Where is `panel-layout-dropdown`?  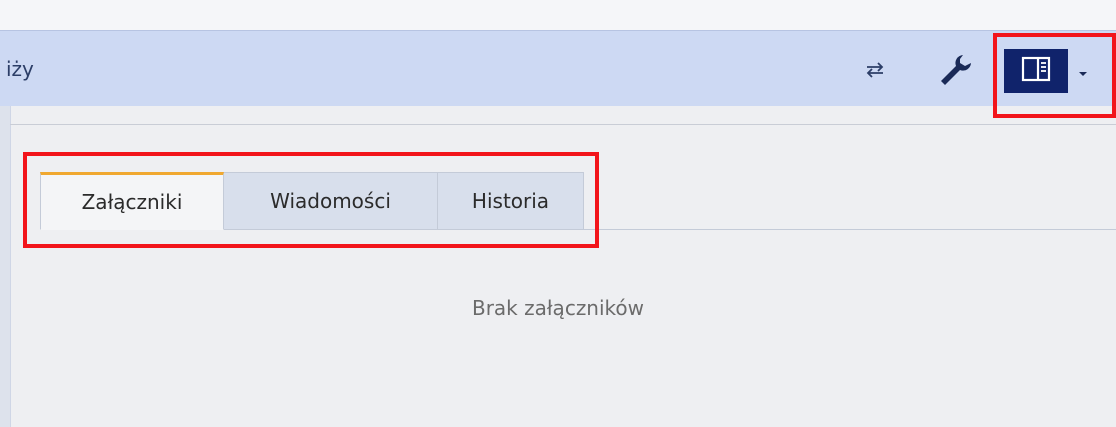 panel-layout-dropdown is located at coordinates (1083, 71).